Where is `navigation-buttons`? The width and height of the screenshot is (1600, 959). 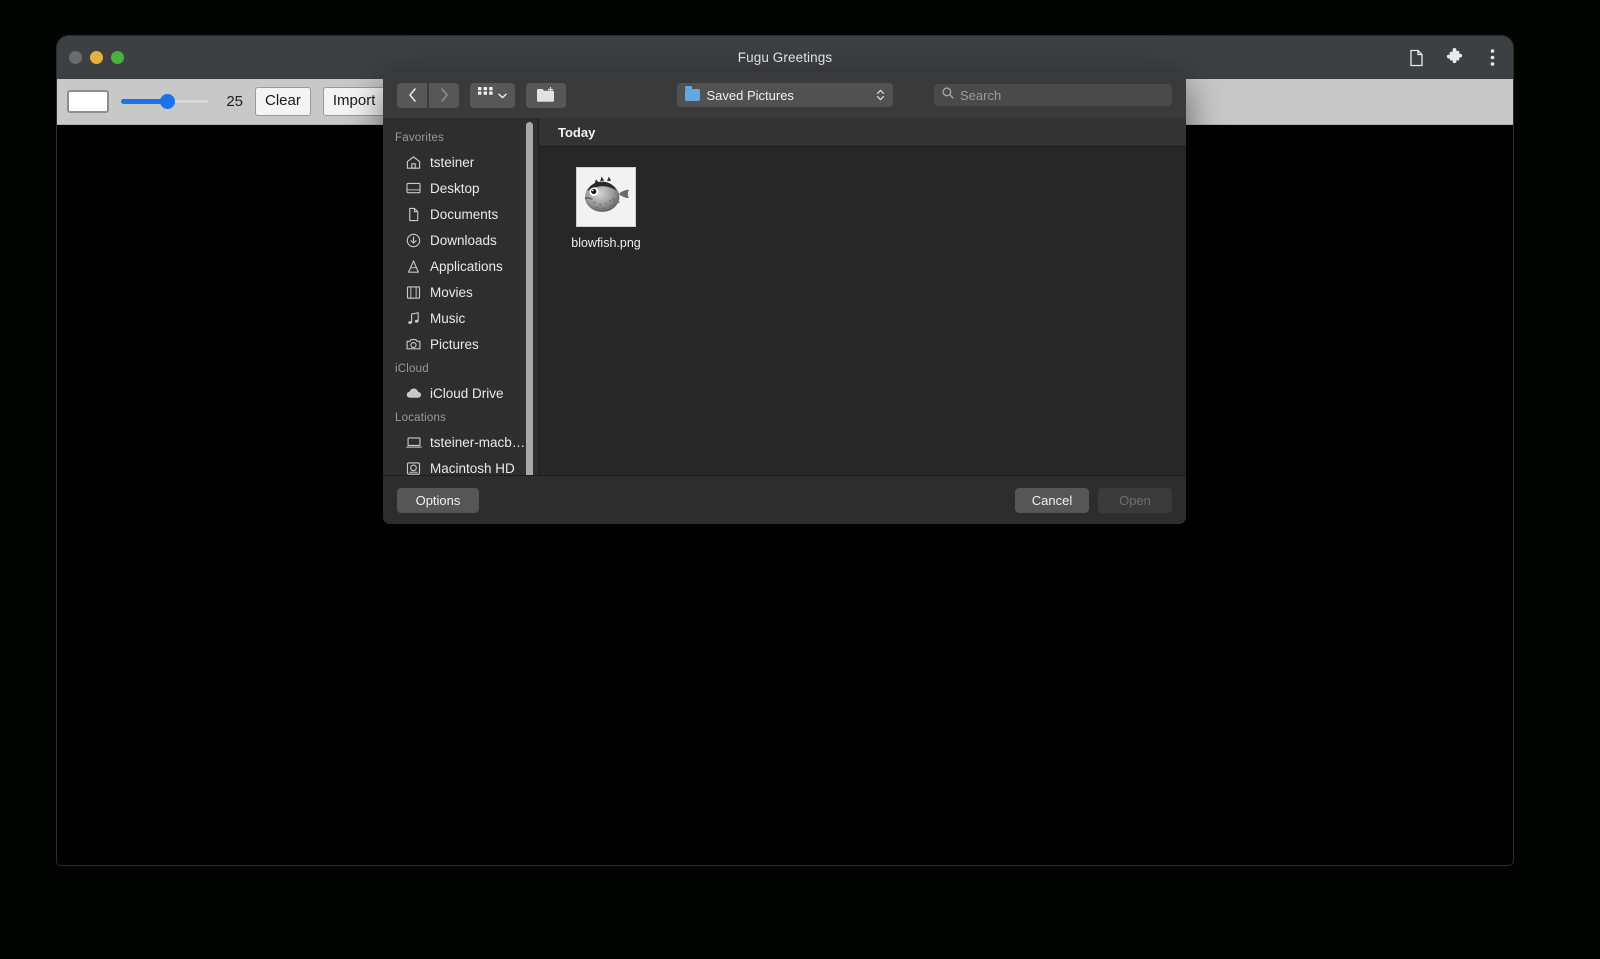
navigation-buttons is located at coordinates (428, 95).